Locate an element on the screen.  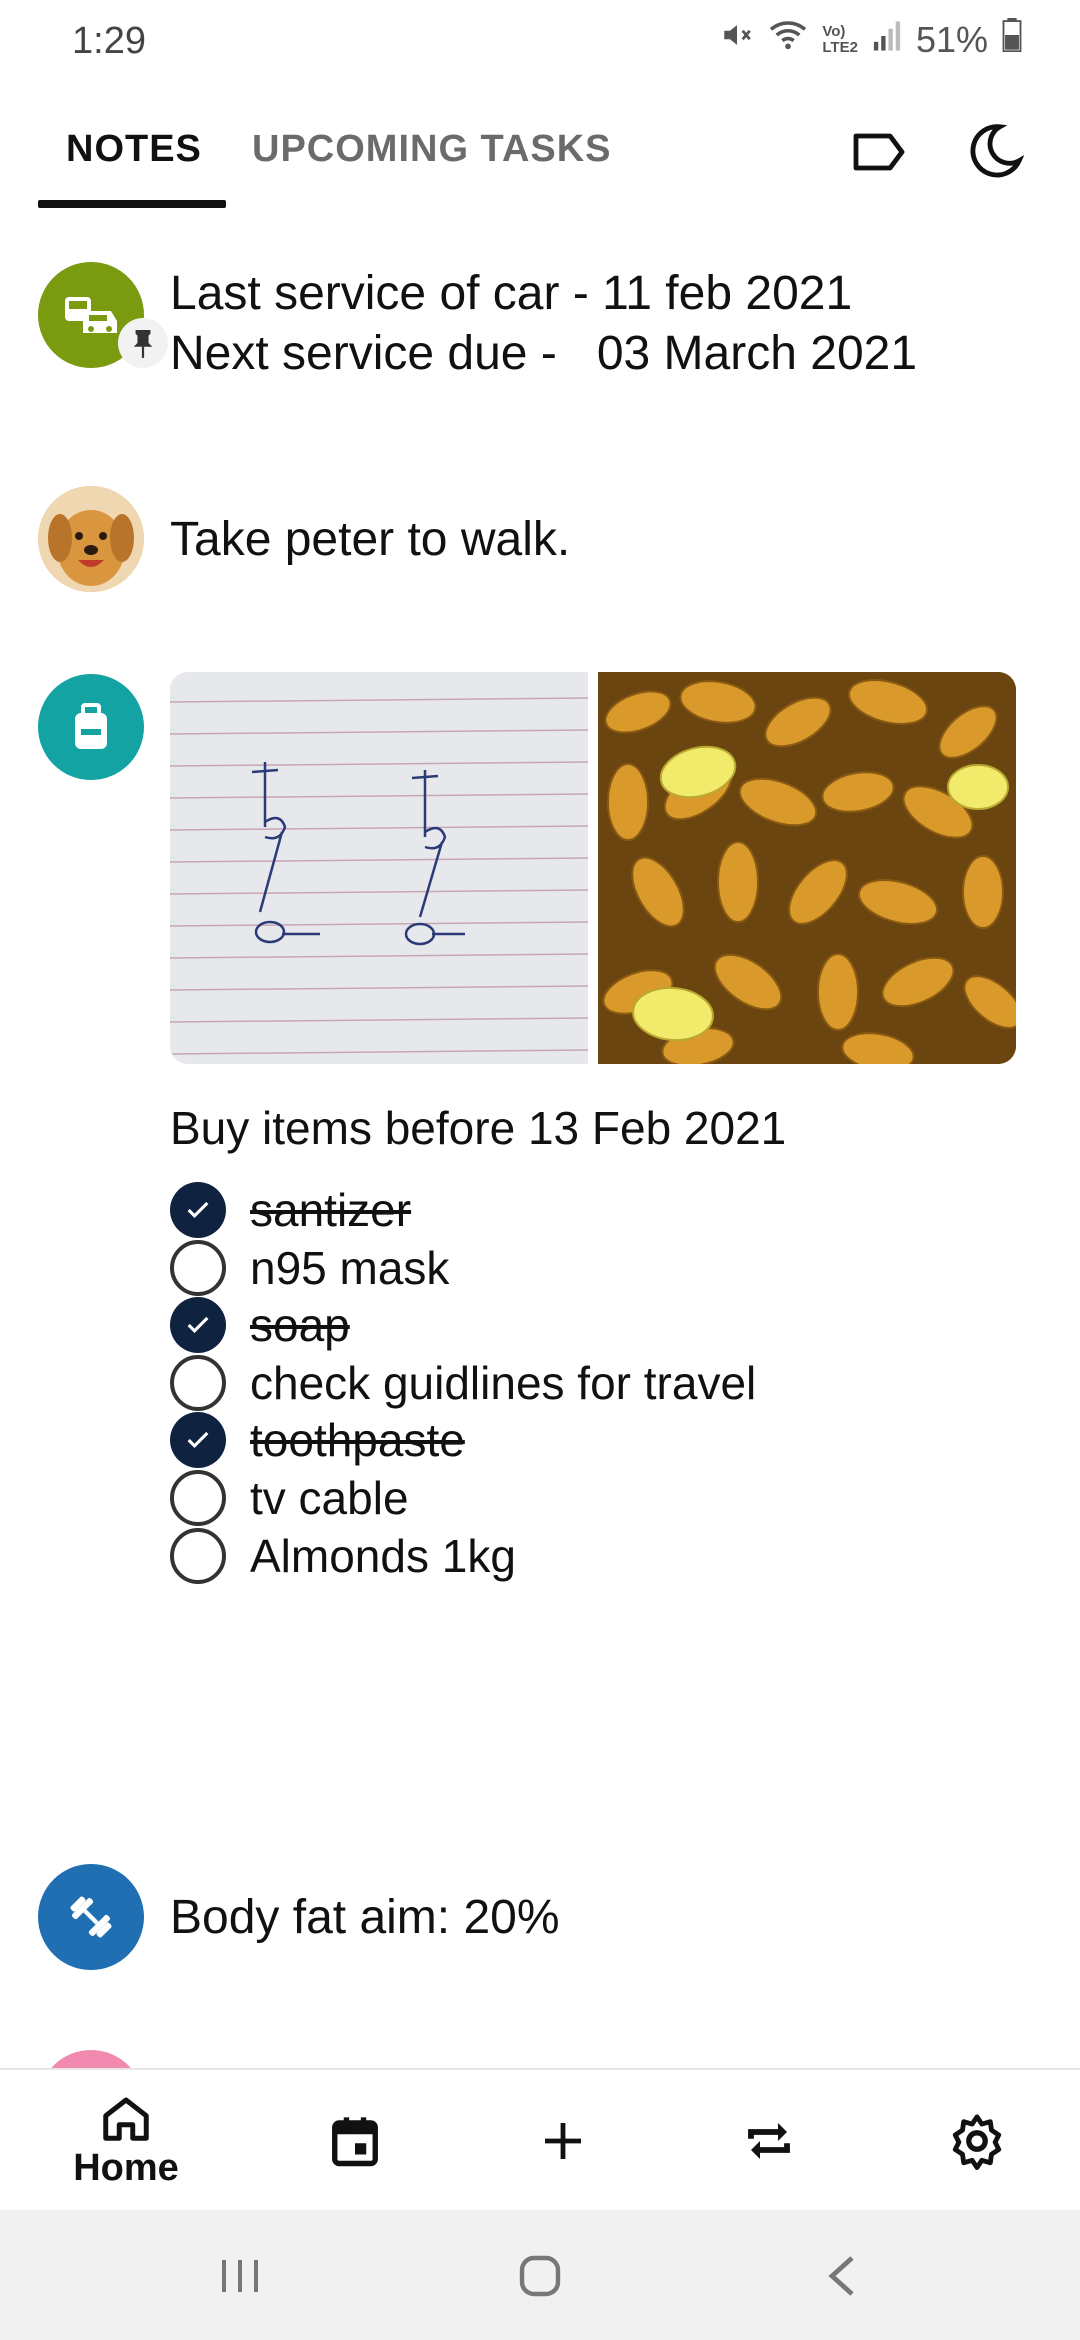
checklist-item: santizer is located at coordinates (290, 1210).